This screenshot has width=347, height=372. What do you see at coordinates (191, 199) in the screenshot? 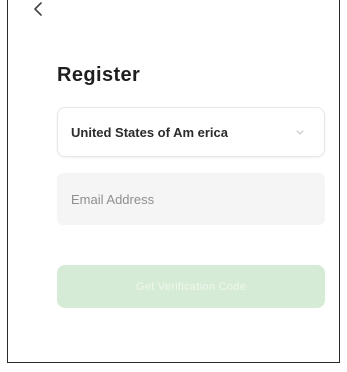
I see `email-field` at bounding box center [191, 199].